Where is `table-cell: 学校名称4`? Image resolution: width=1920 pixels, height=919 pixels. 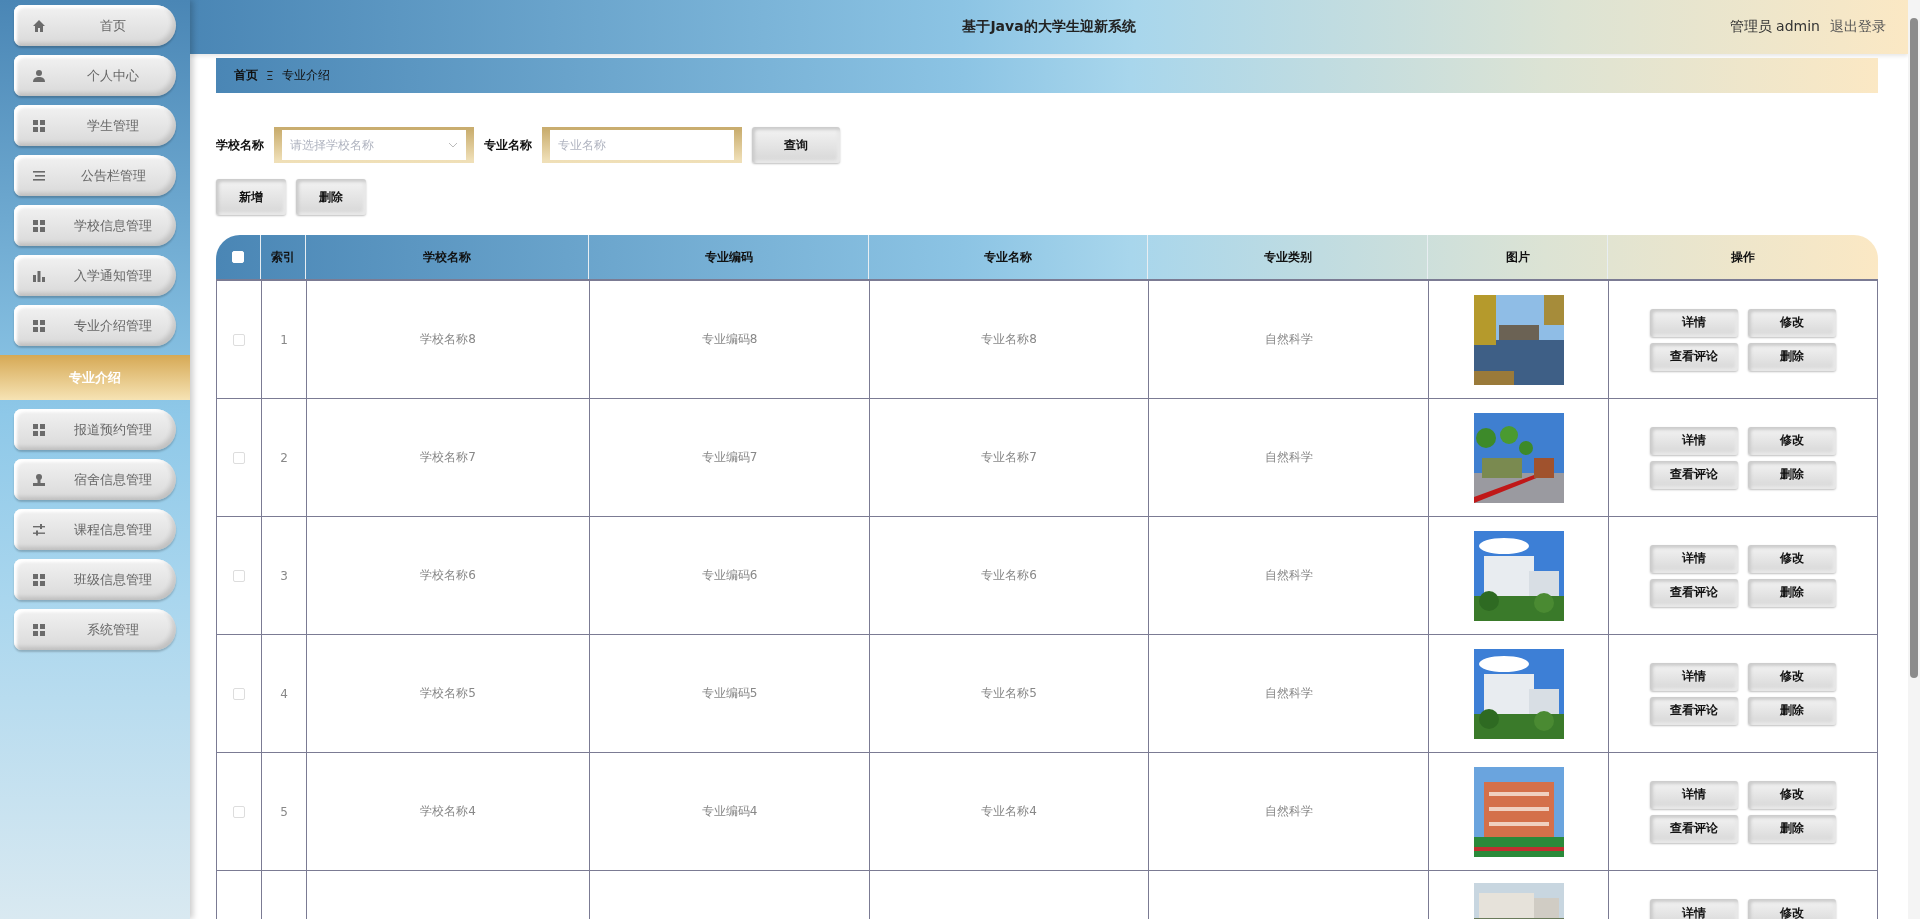 table-cell: 学校名称4 is located at coordinates (448, 811).